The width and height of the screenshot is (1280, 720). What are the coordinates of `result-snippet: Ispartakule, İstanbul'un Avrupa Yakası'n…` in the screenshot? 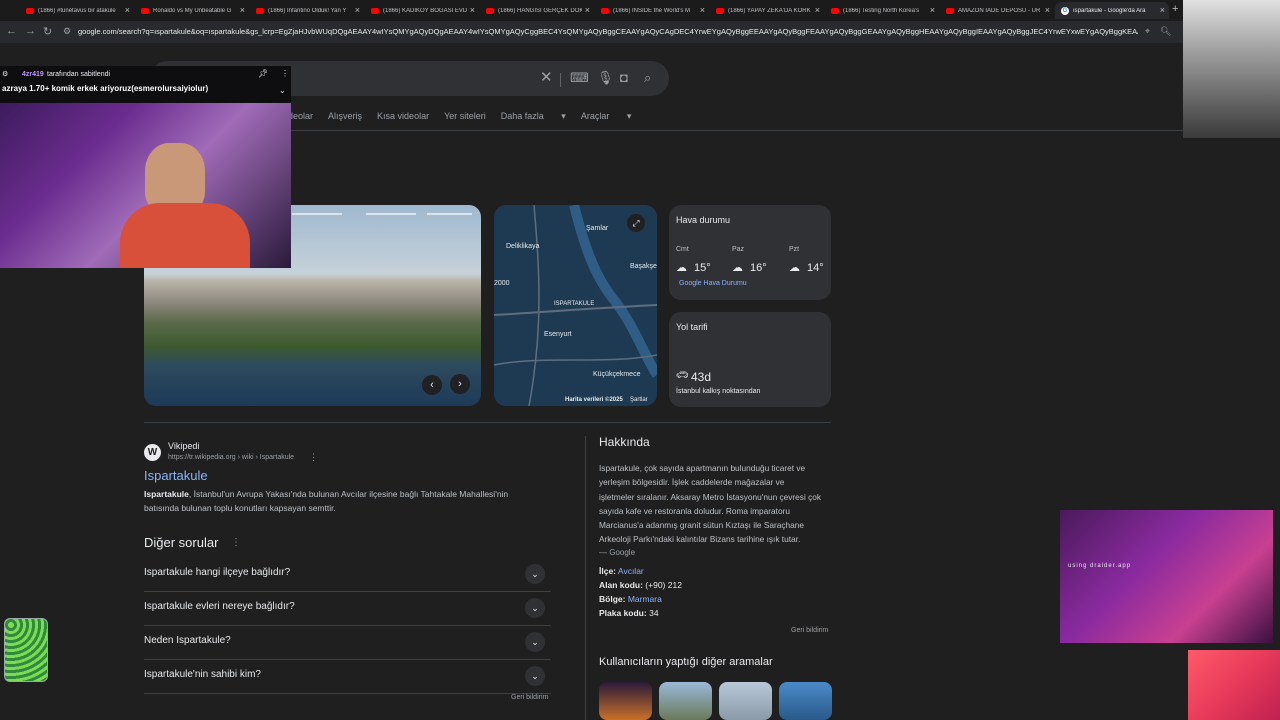 It's located at (326, 501).